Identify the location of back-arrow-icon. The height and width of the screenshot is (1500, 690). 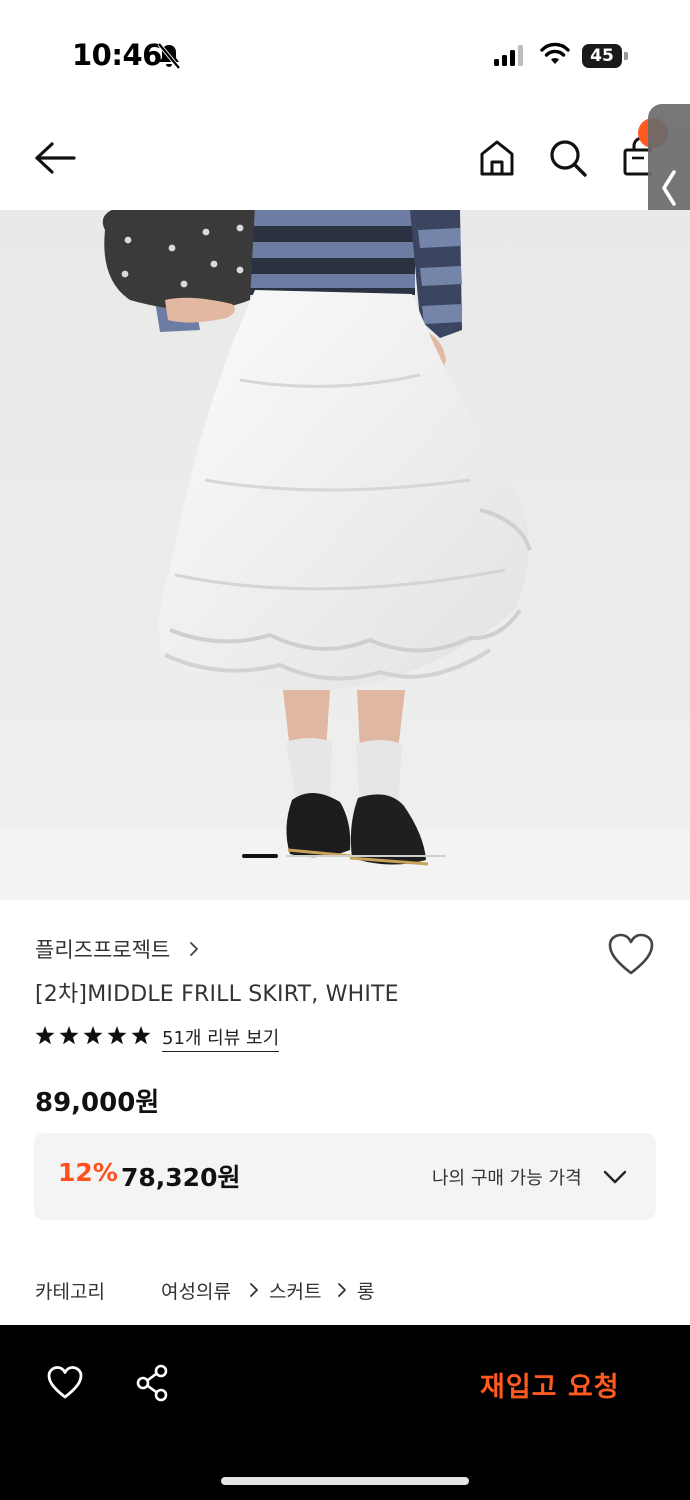
(55, 158).